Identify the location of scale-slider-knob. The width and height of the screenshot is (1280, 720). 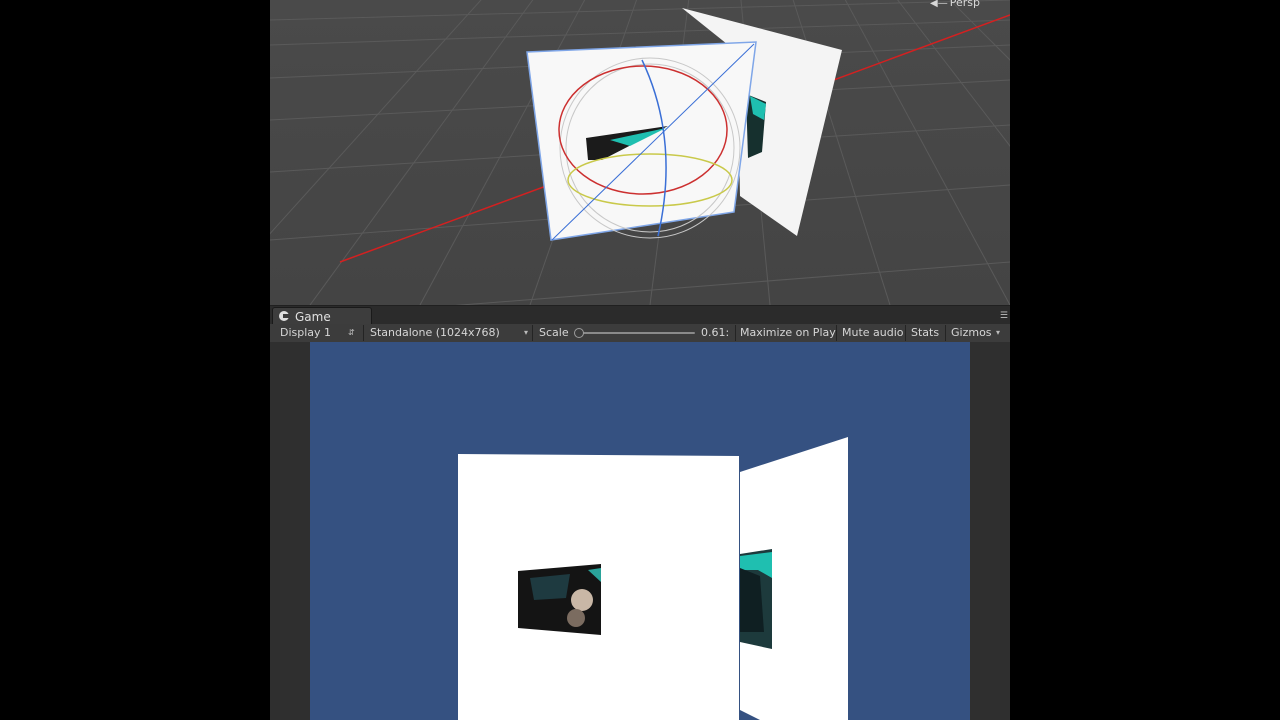
(579, 333).